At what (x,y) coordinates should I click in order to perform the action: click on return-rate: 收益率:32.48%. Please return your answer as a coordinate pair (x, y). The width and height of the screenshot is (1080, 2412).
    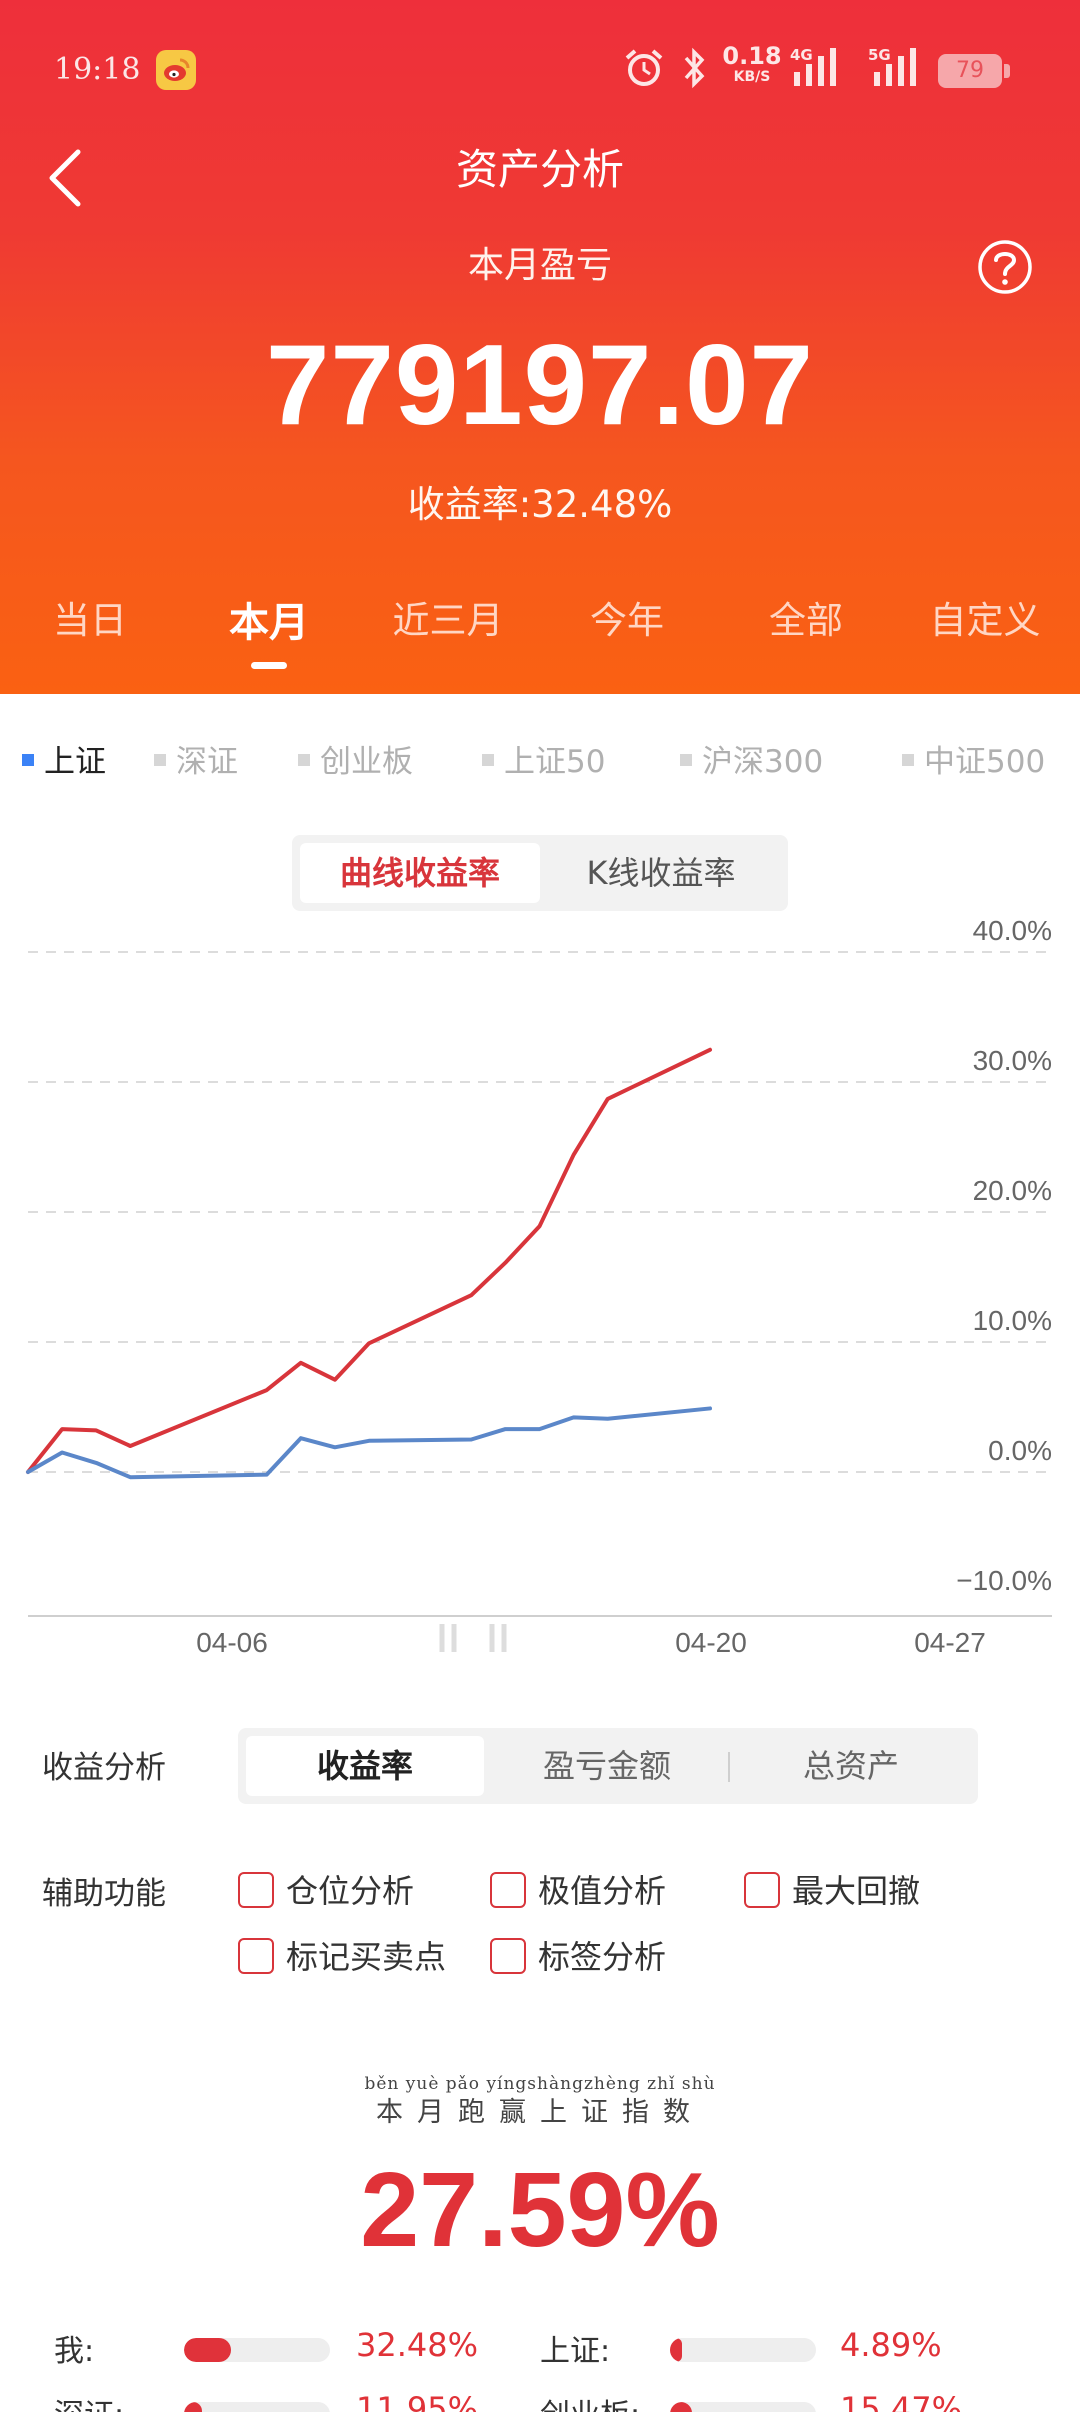
    Looking at the image, I should click on (540, 504).